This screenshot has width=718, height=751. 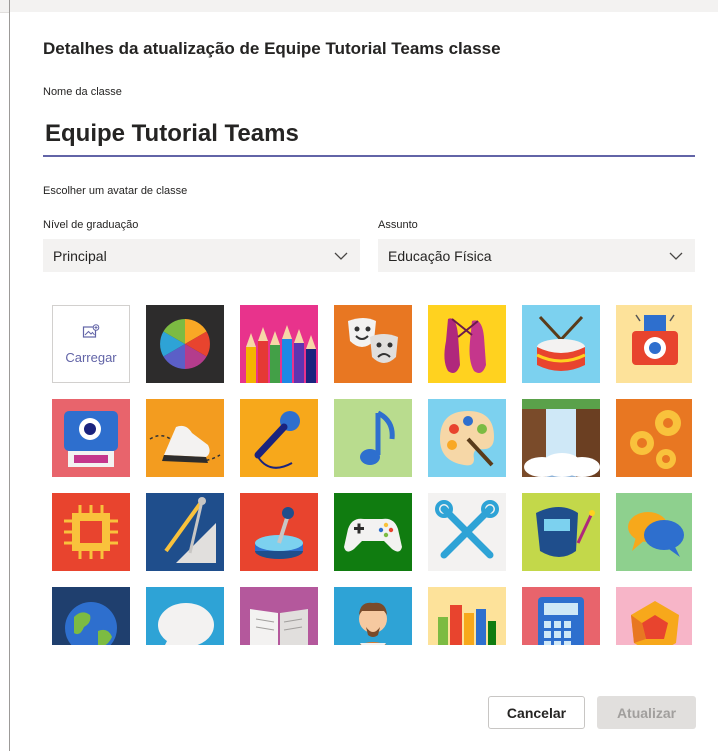 What do you see at coordinates (646, 712) in the screenshot?
I see `update-button: Atualizar` at bounding box center [646, 712].